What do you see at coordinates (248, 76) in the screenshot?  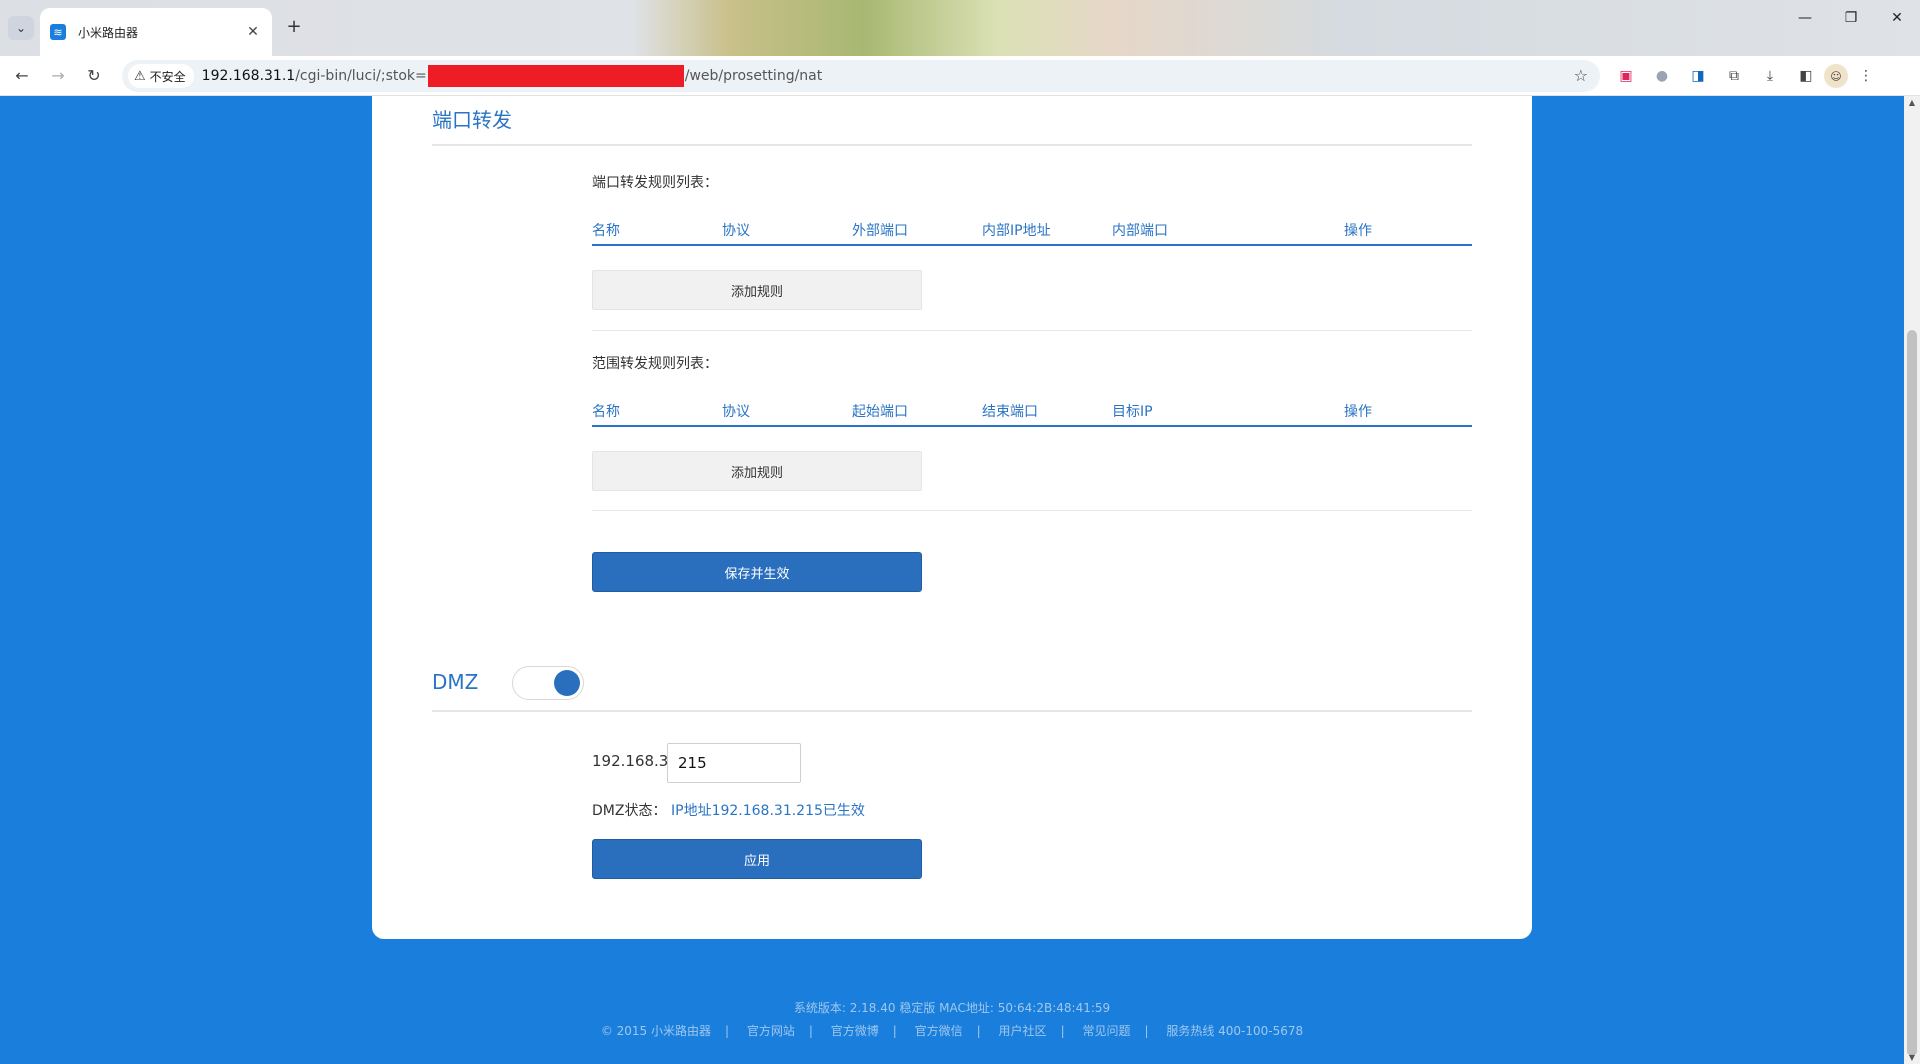 I see `url-host: 192.168.31.1` at bounding box center [248, 76].